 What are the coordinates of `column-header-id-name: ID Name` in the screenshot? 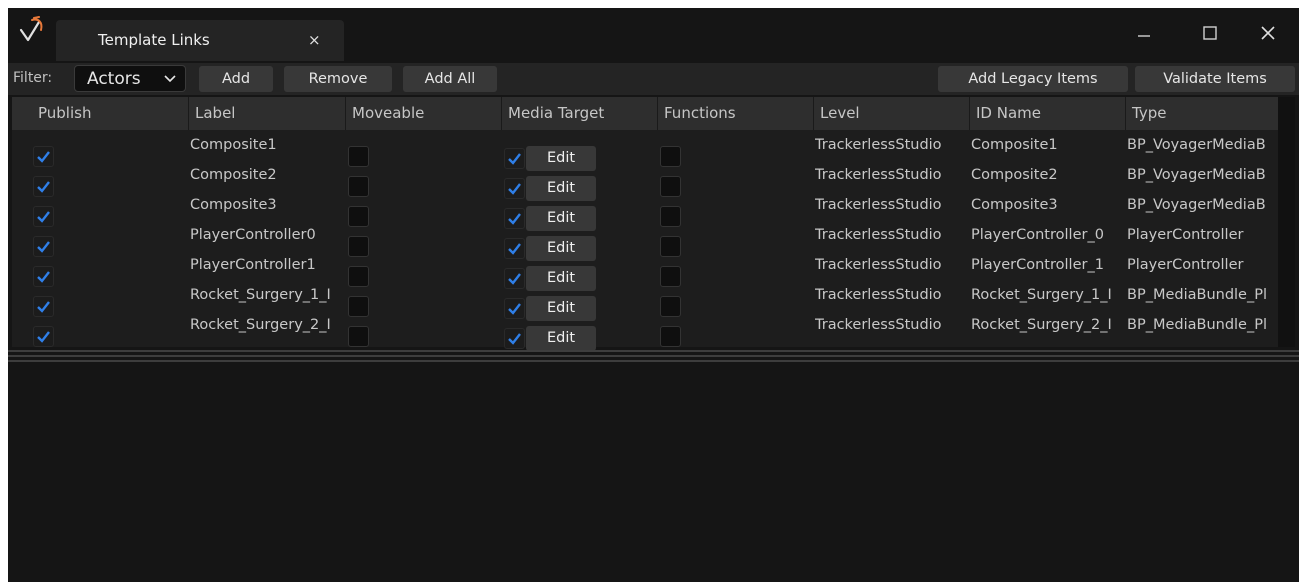 It's located at (1047, 113).